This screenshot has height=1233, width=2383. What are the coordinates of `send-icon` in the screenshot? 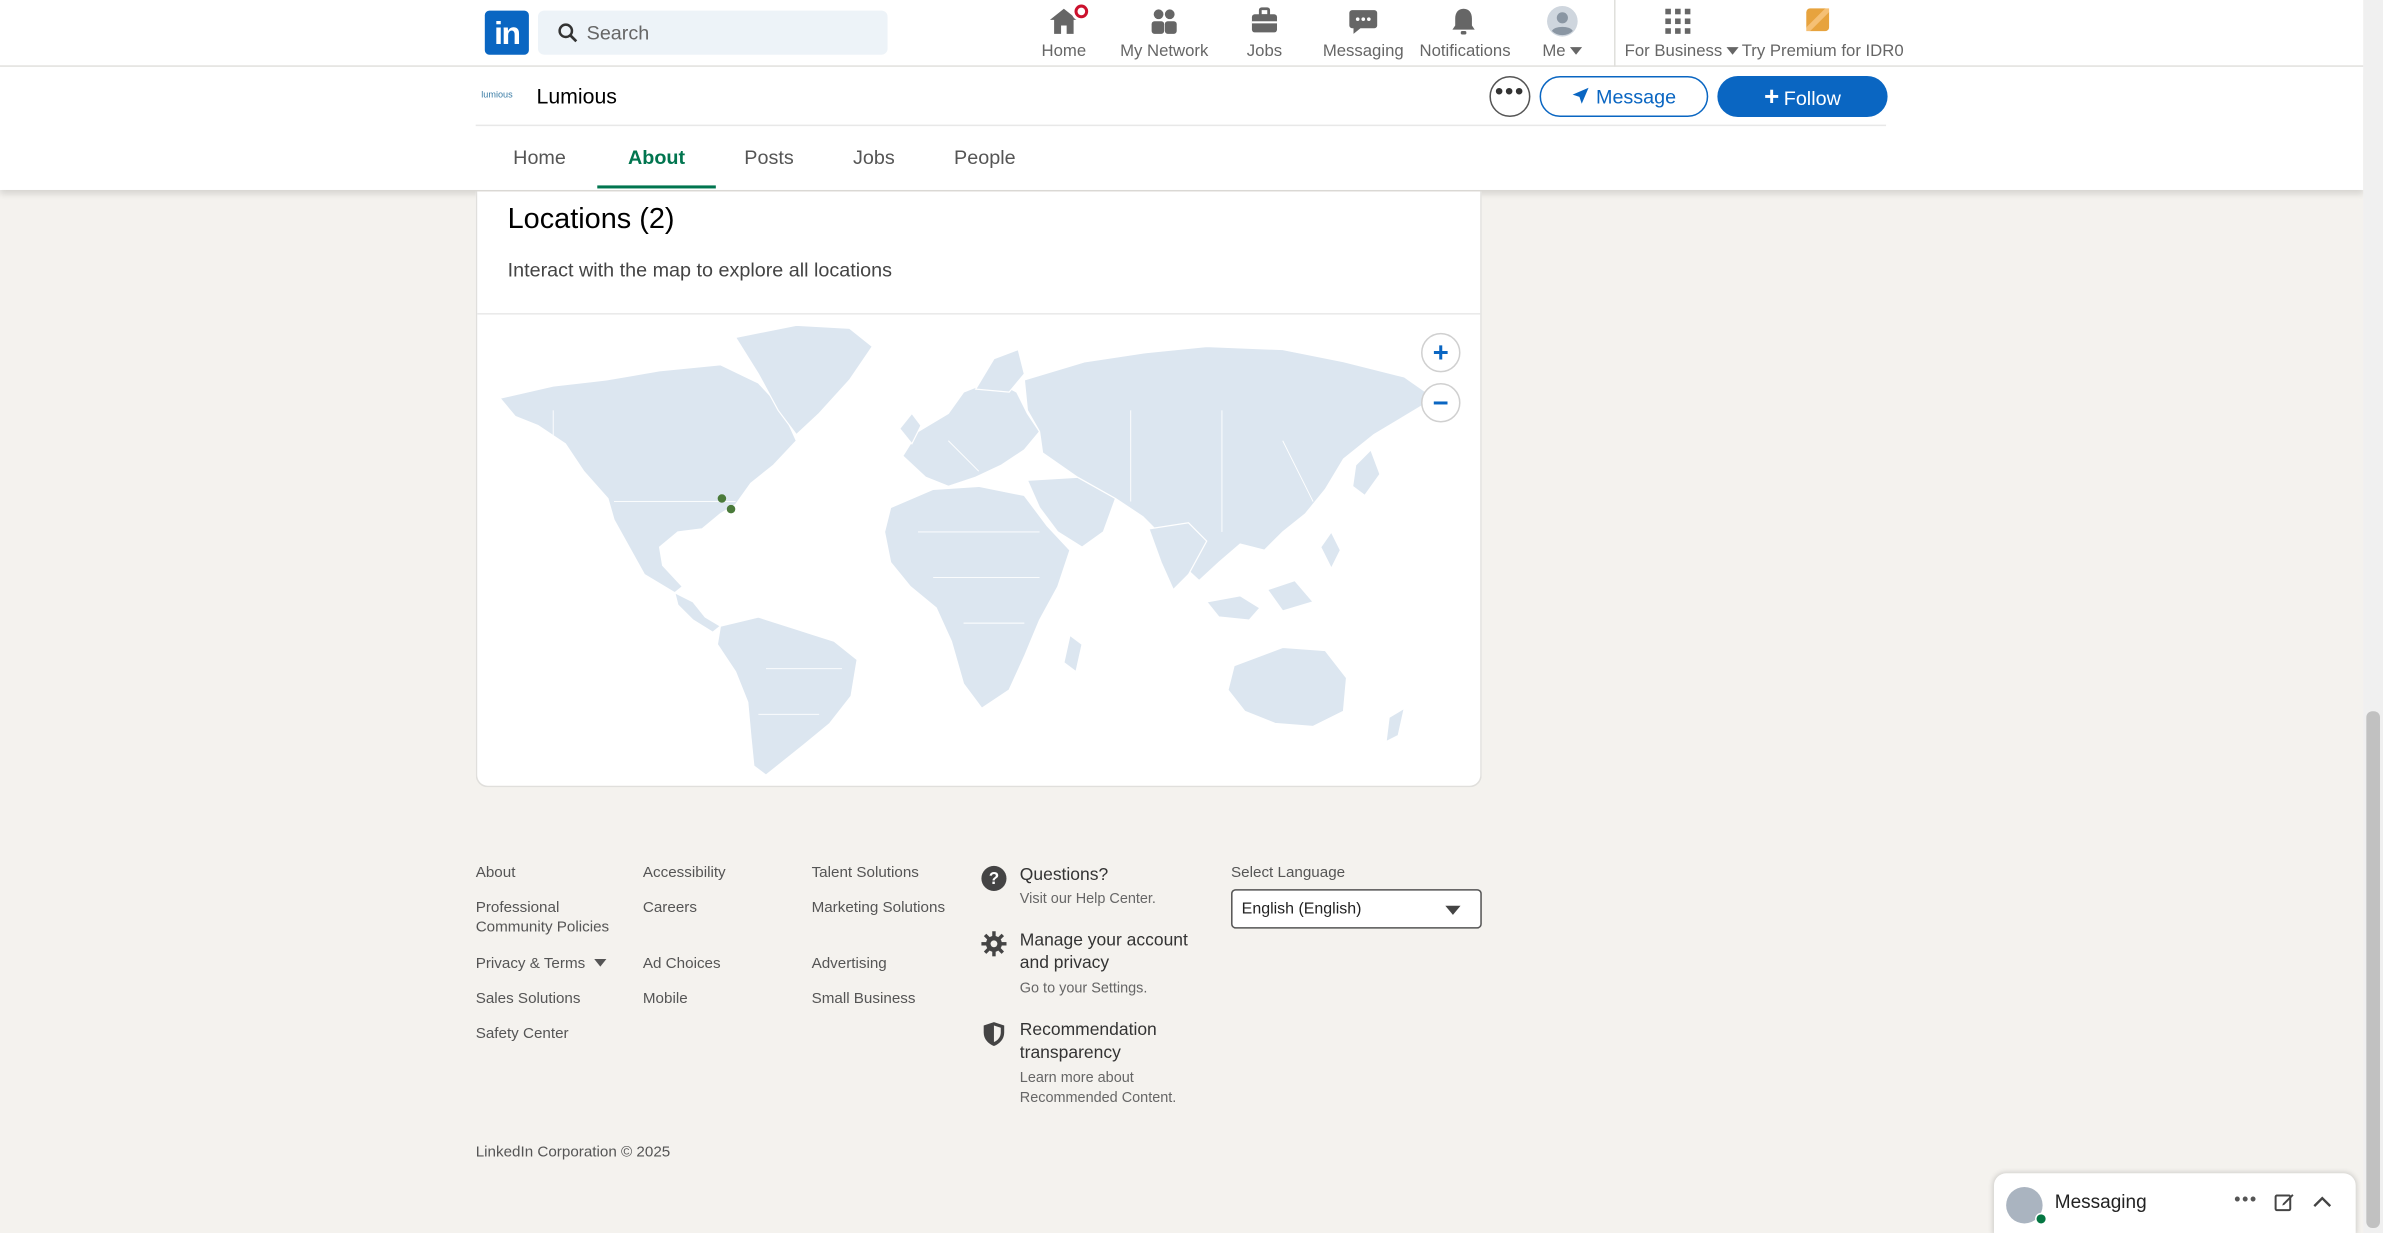 It's located at (1580, 95).